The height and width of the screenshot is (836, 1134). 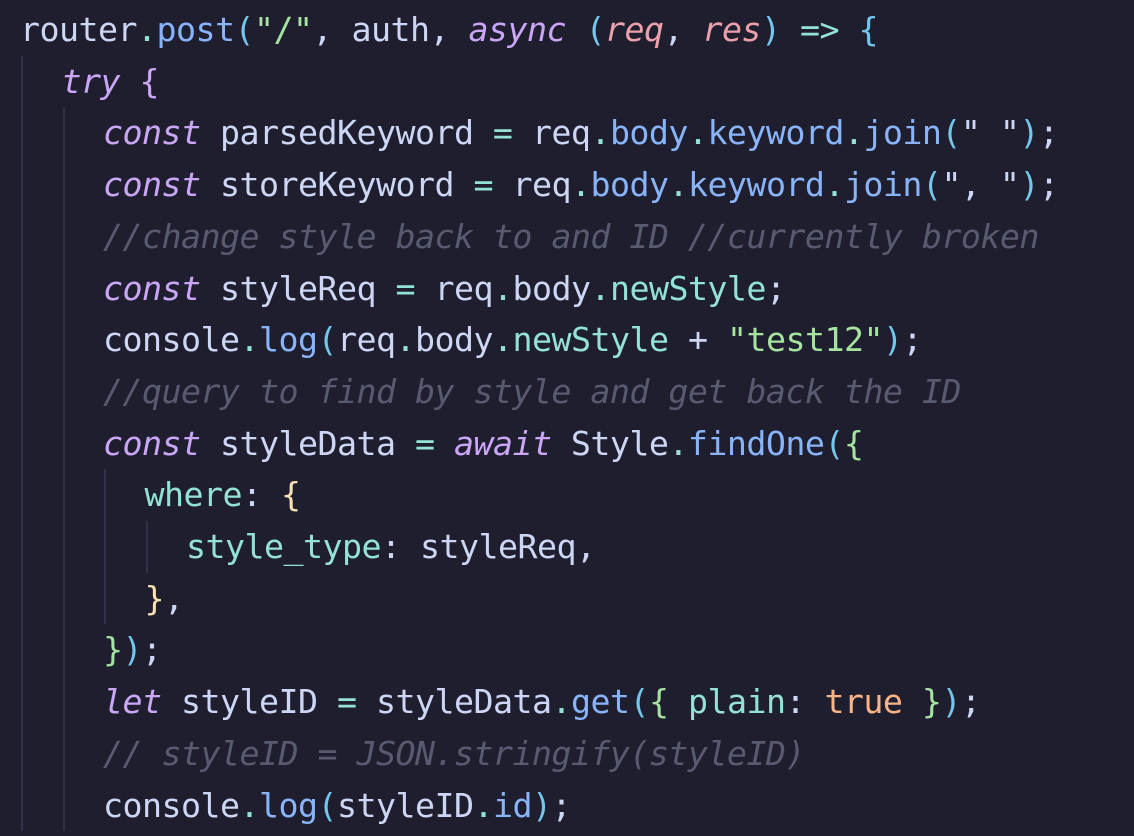 I want to click on code-token: true, so click(x=863, y=702).